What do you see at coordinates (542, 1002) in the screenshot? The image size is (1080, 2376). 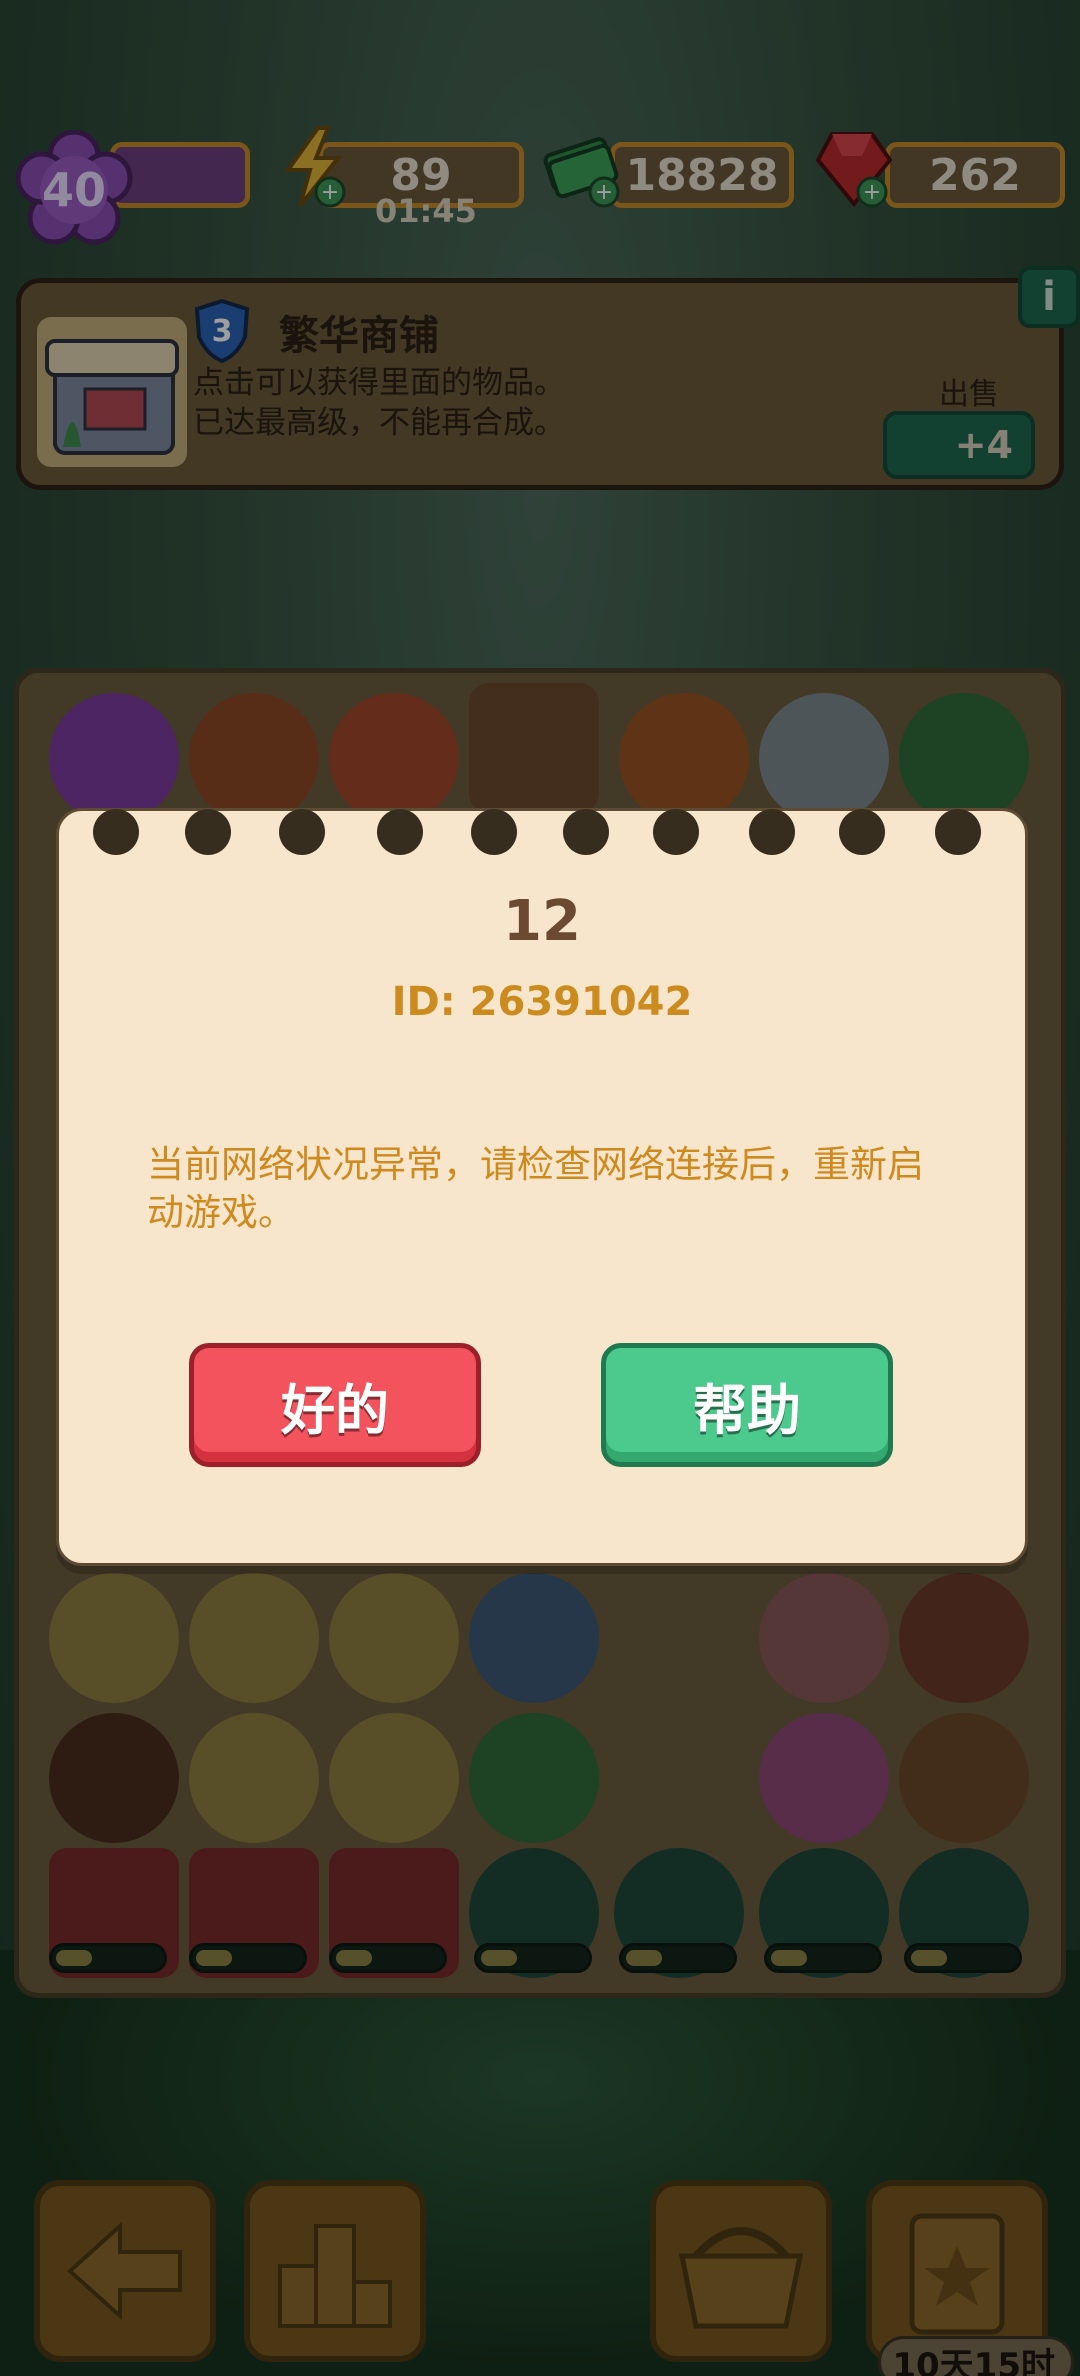 I see `player-id: ID: 26391042` at bounding box center [542, 1002].